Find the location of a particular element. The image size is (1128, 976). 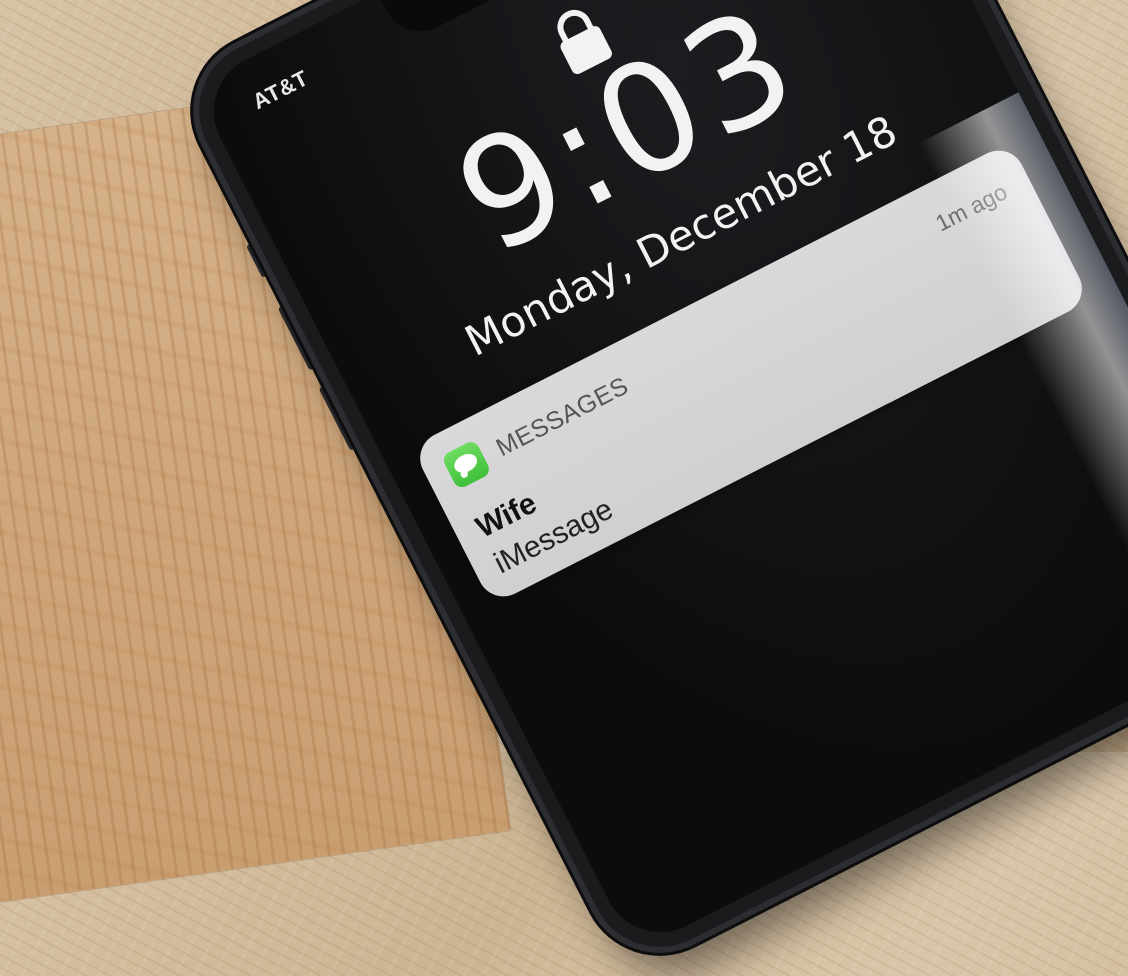

carrier-label: AT&T is located at coordinates (280, 90).